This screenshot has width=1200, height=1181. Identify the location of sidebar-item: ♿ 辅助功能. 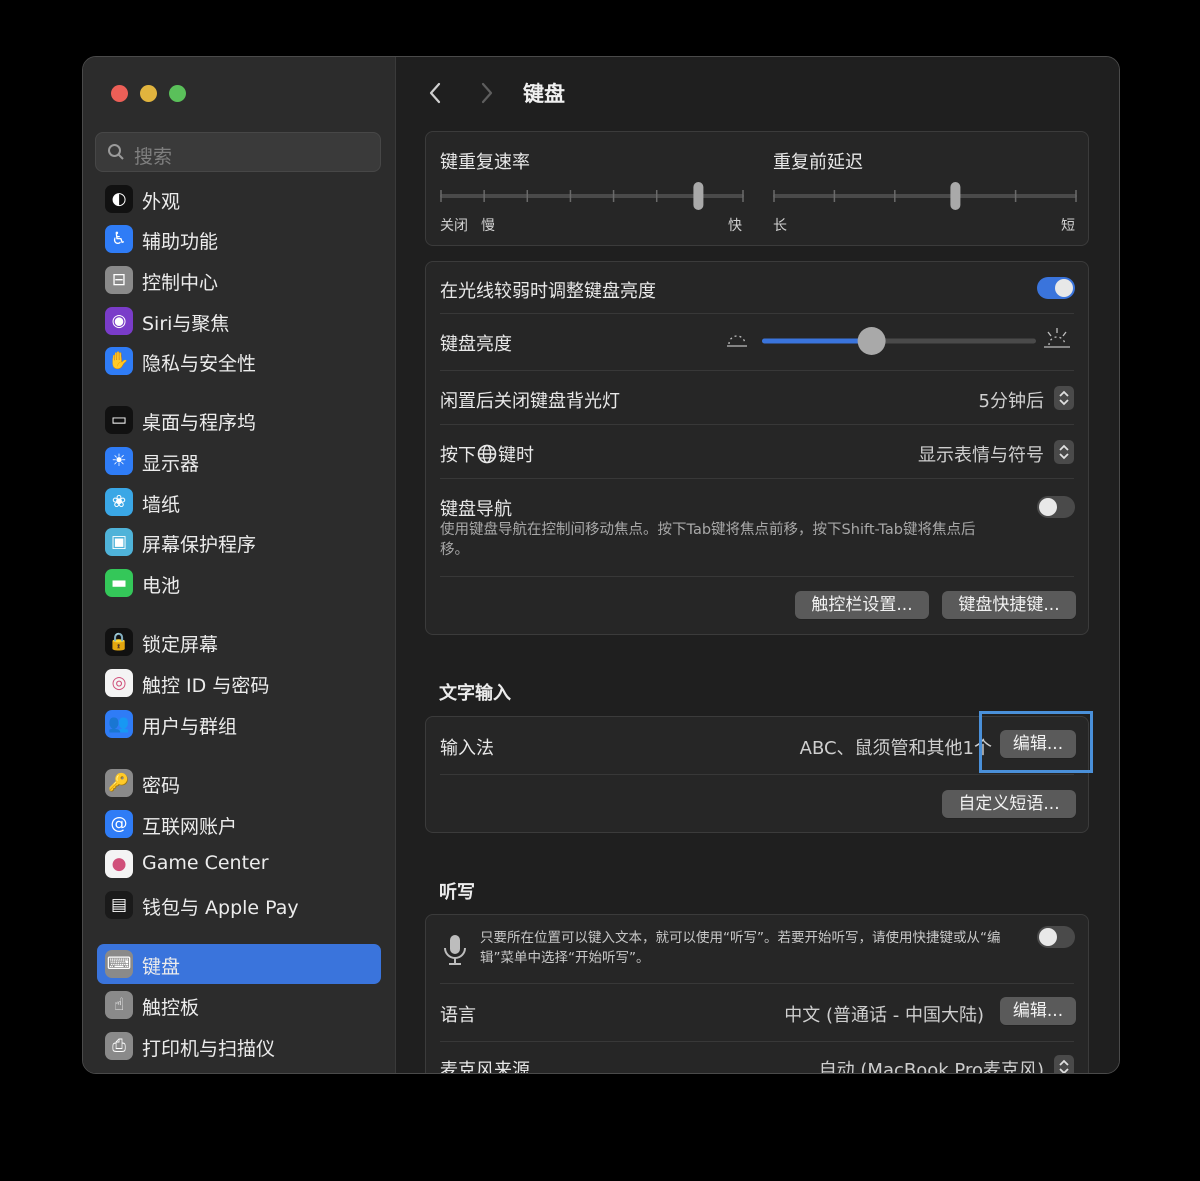
(239, 239).